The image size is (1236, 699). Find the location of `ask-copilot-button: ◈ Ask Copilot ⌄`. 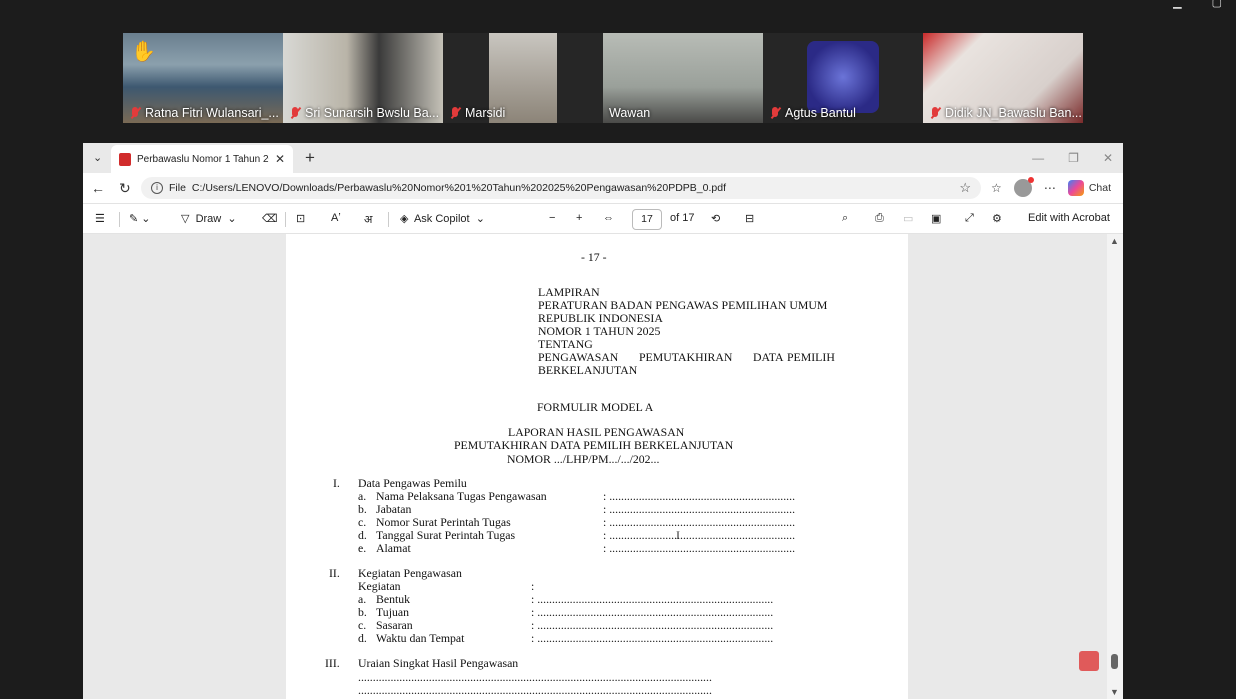

ask-copilot-button: ◈ Ask Copilot ⌄ is located at coordinates (442, 218).